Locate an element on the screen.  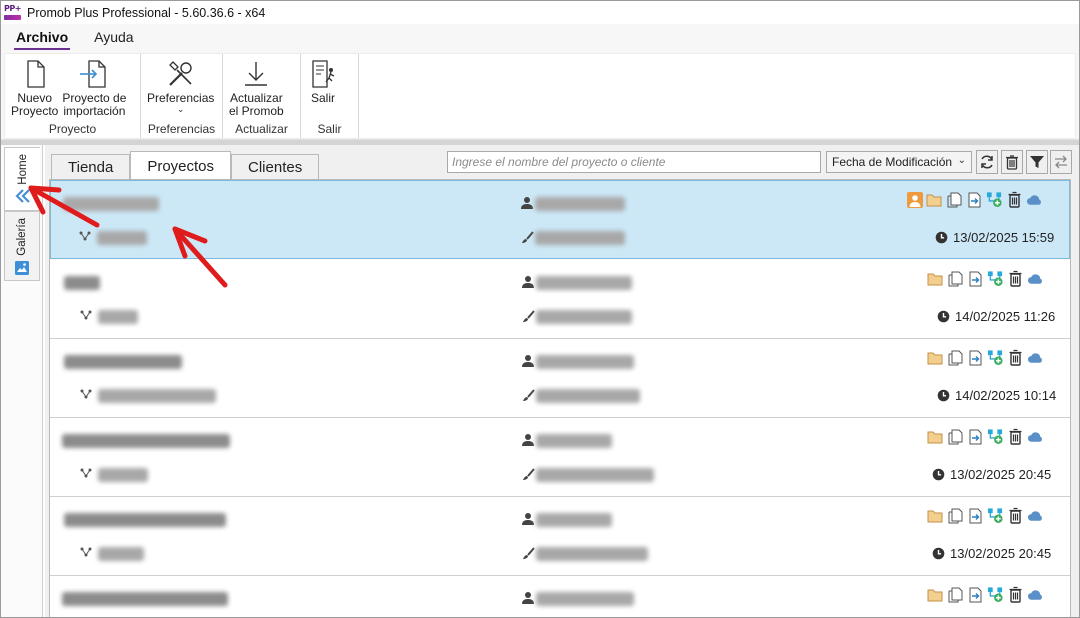
project-version is located at coordinates (121, 554).